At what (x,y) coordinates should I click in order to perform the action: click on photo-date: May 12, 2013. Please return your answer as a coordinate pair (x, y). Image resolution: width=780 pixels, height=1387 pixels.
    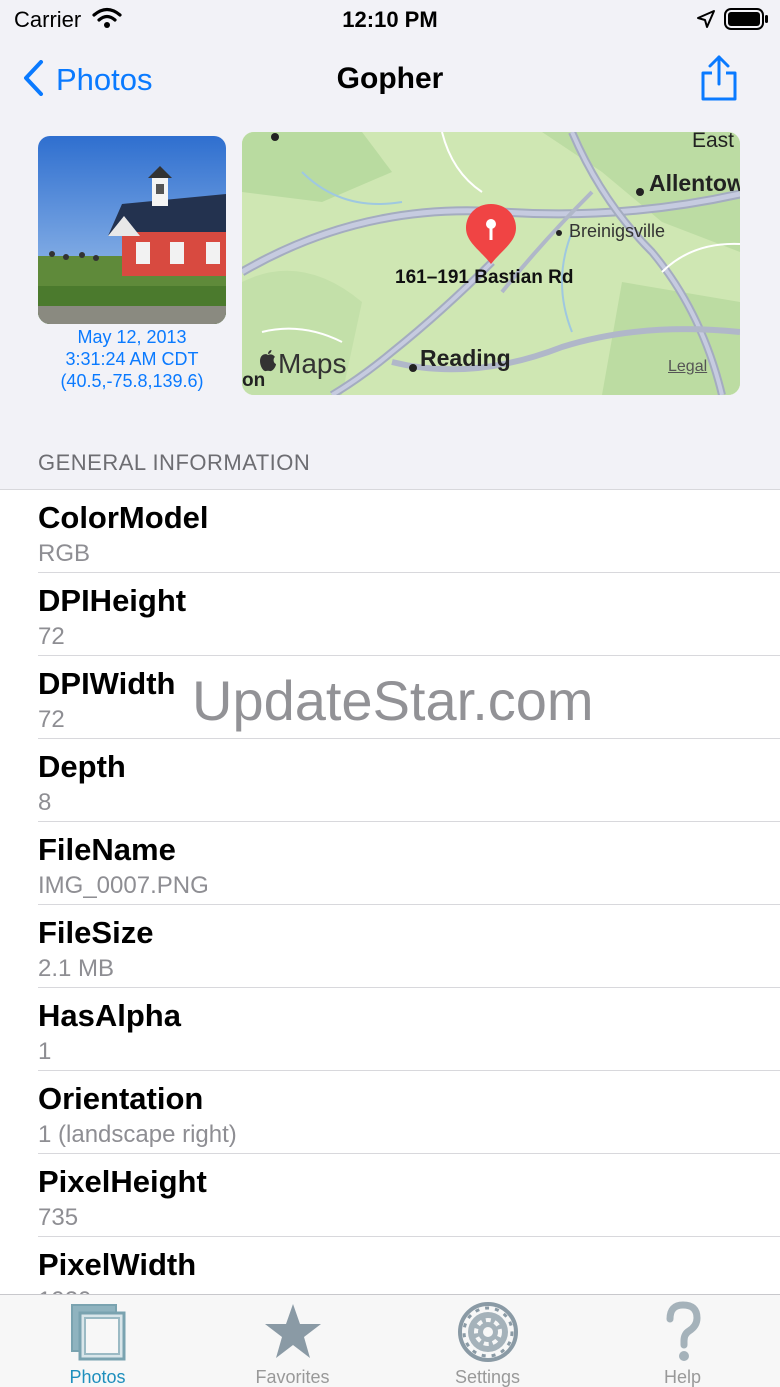
    Looking at the image, I should click on (132, 337).